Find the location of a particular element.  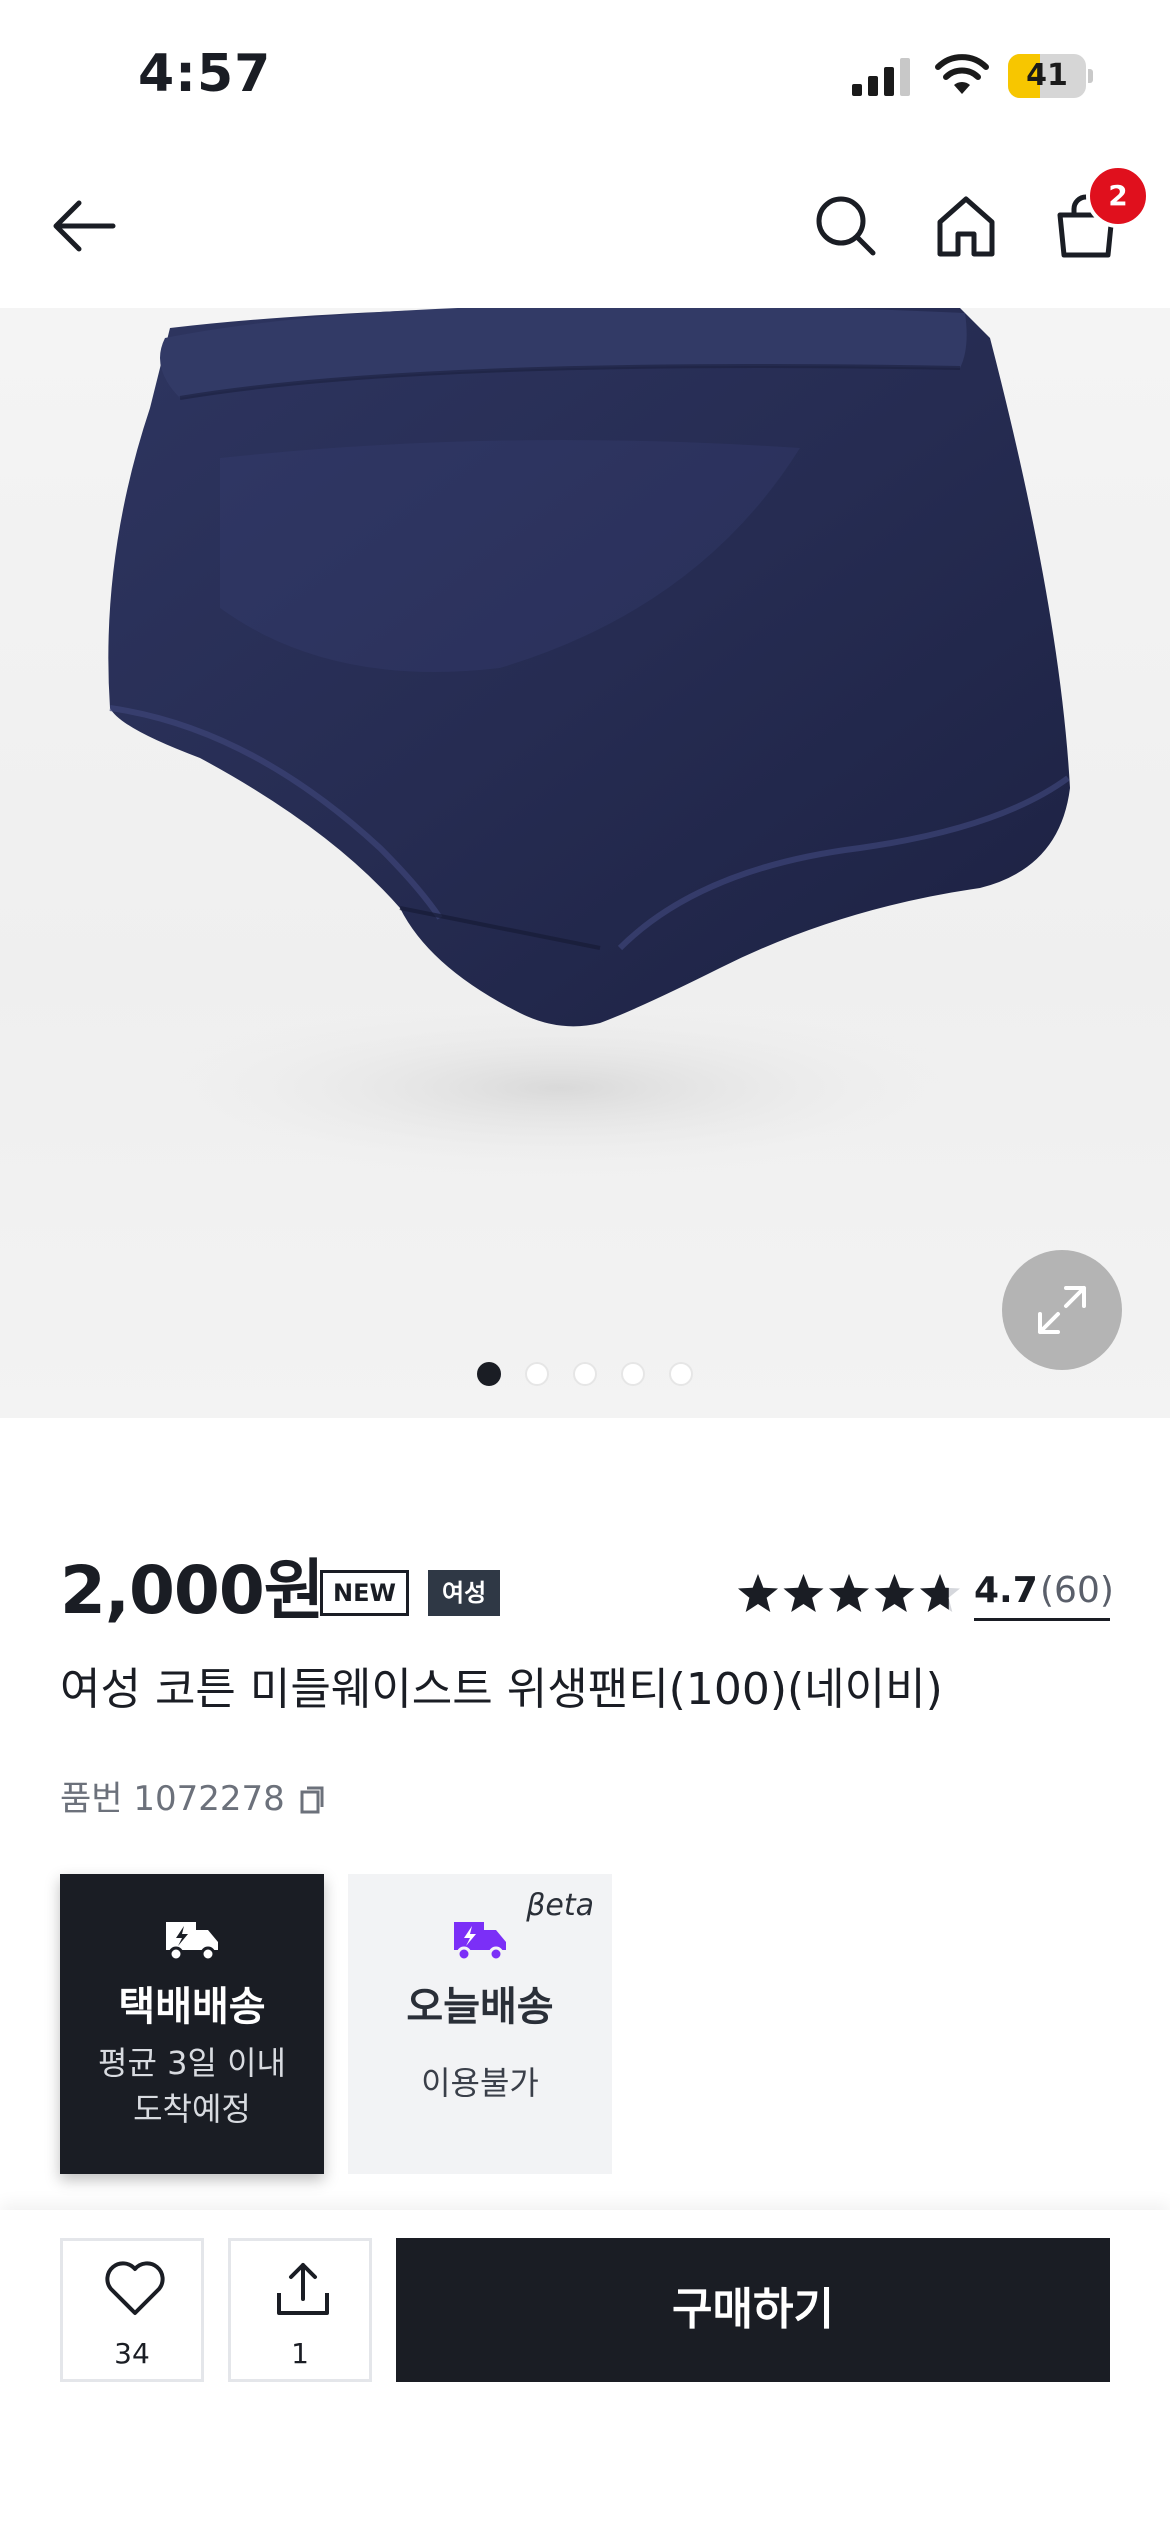

search-button is located at coordinates (846, 226).